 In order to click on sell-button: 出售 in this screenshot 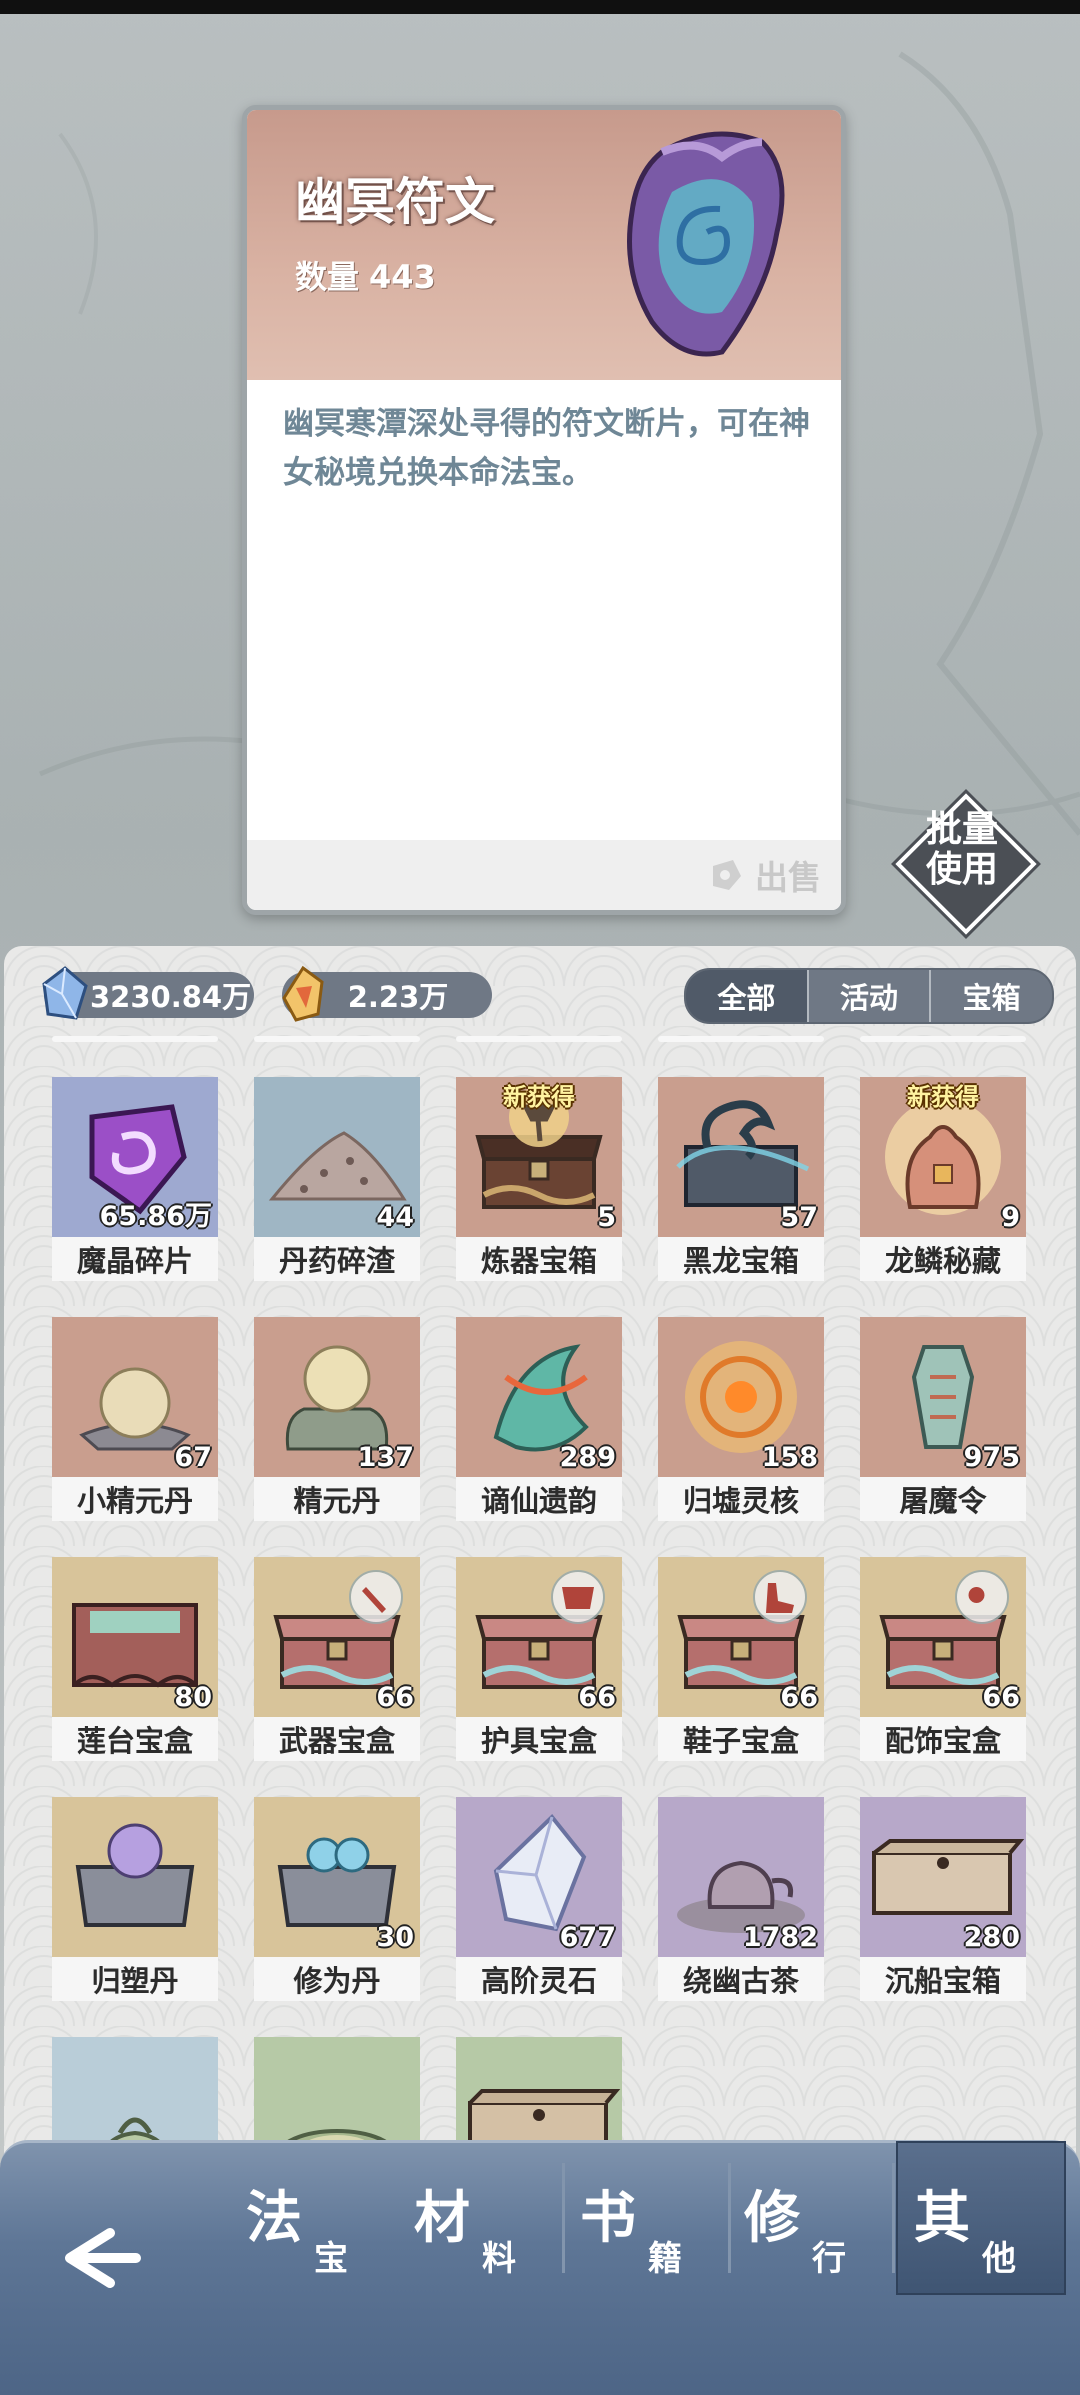, I will do `click(764, 875)`.